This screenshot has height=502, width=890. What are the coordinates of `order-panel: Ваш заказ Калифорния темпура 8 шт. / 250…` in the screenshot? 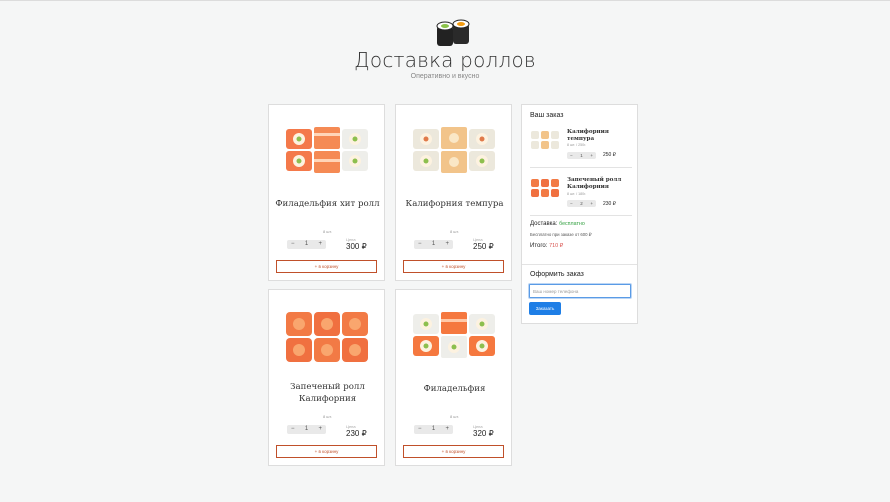 It's located at (579, 214).